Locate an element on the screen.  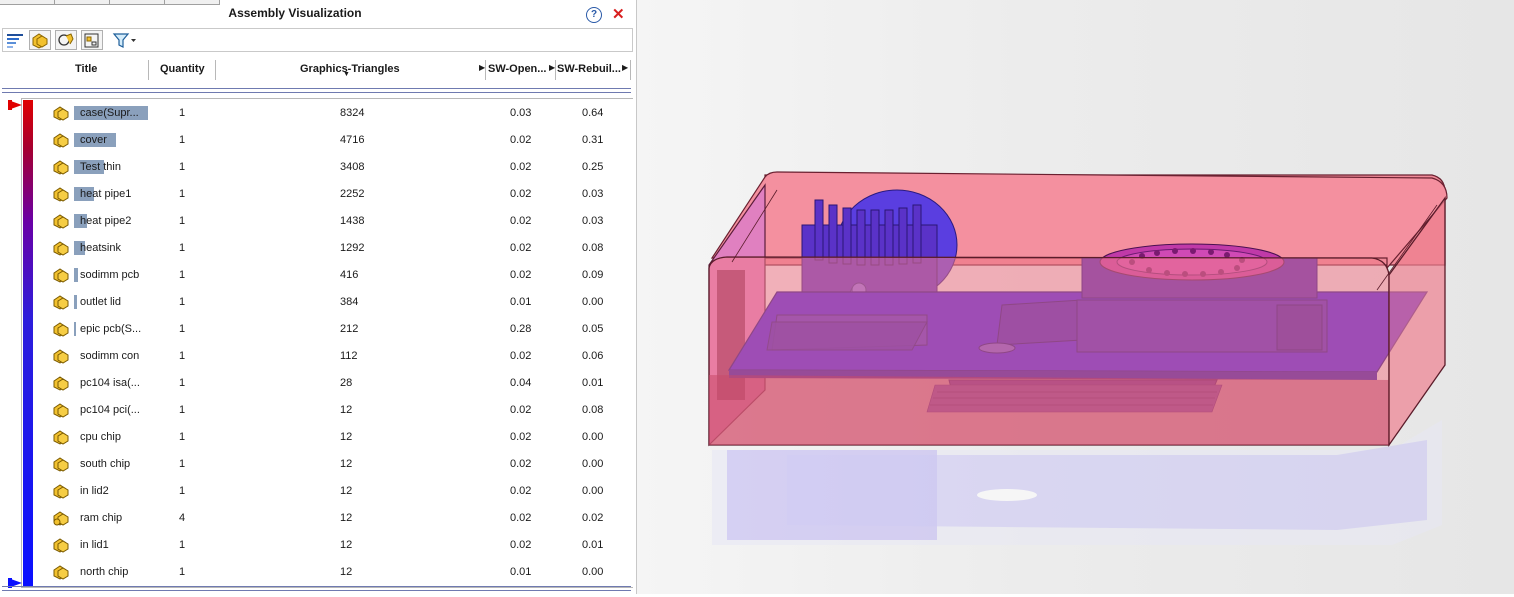
list-row: sodimm con 1 112 0.02 0.06 is located at coordinates (335, 356).